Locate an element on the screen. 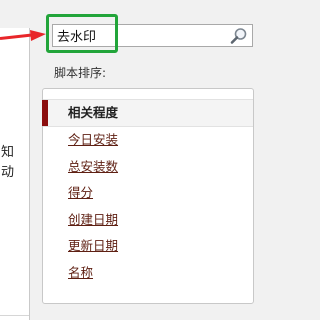  magnifier-icon is located at coordinates (239, 36).